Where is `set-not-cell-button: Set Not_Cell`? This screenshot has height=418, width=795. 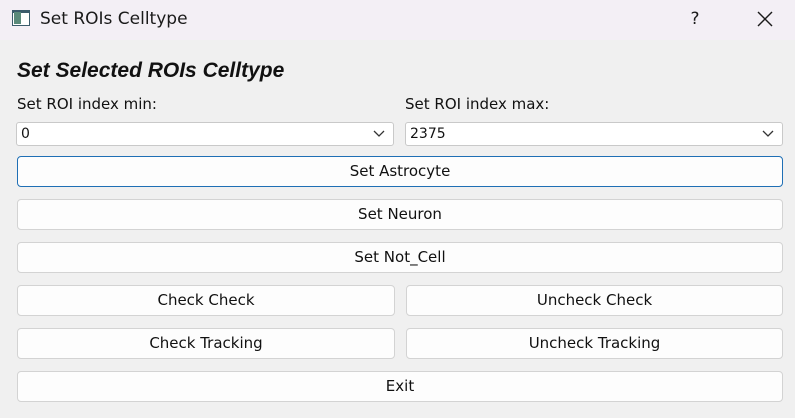
set-not-cell-button: Set Not_Cell is located at coordinates (400, 257).